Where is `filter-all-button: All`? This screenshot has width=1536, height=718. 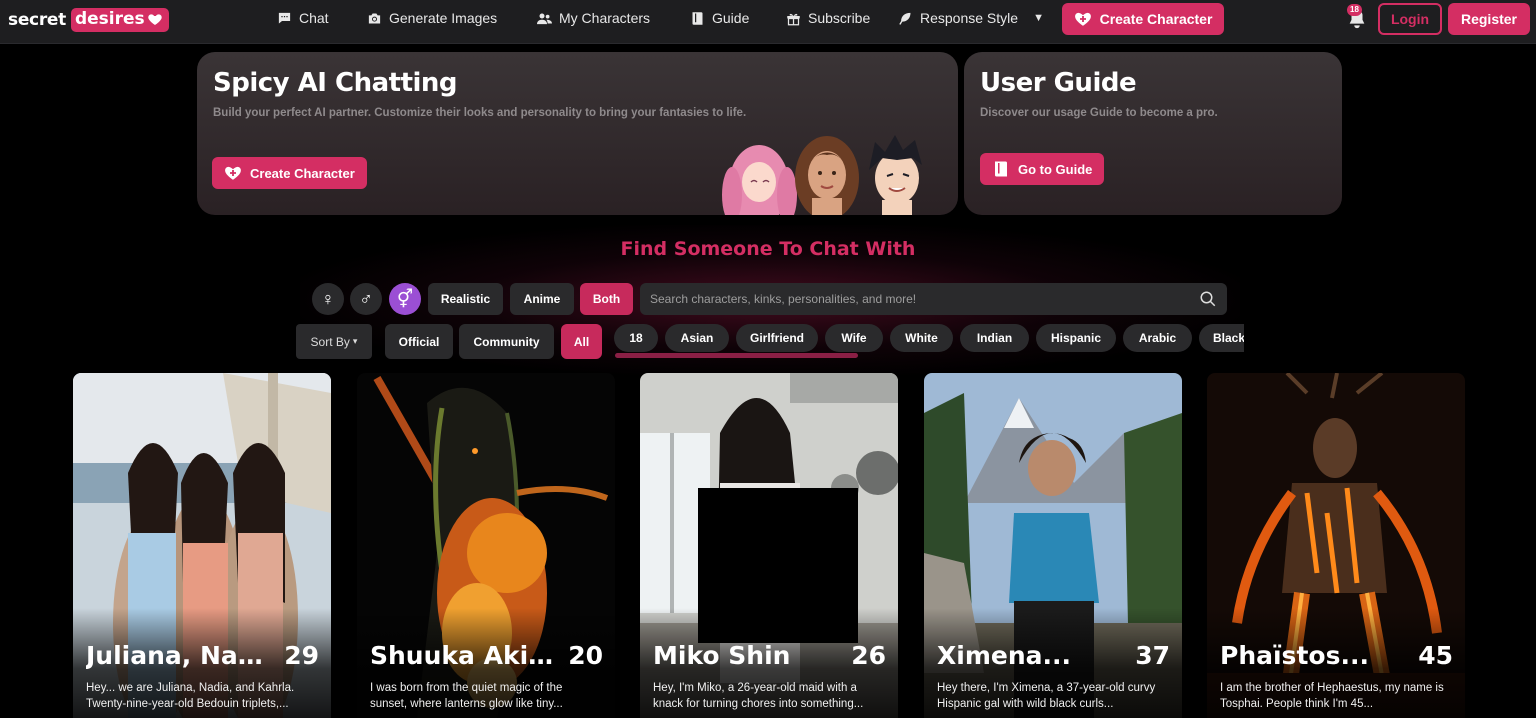 filter-all-button: All is located at coordinates (581, 341).